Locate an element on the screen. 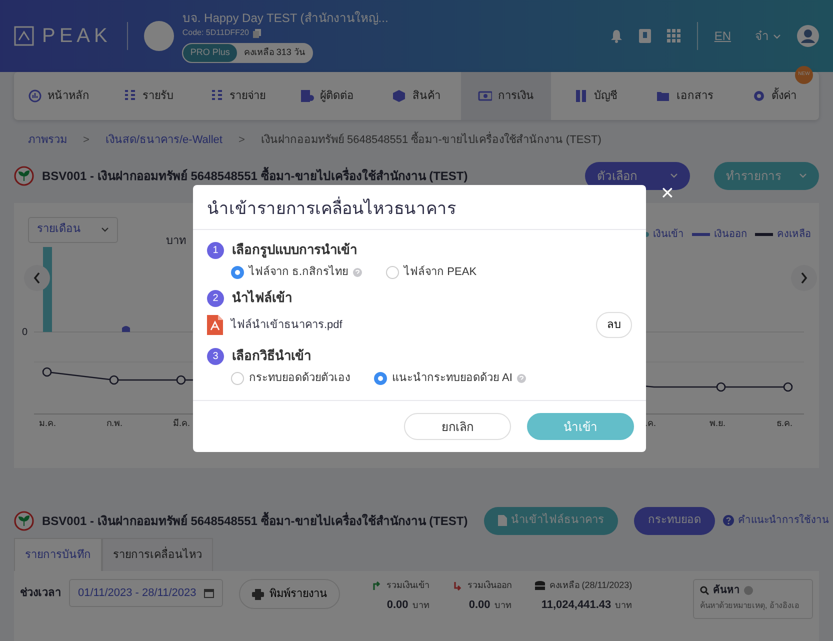 The height and width of the screenshot is (641, 833). book-icon is located at coordinates (645, 36).